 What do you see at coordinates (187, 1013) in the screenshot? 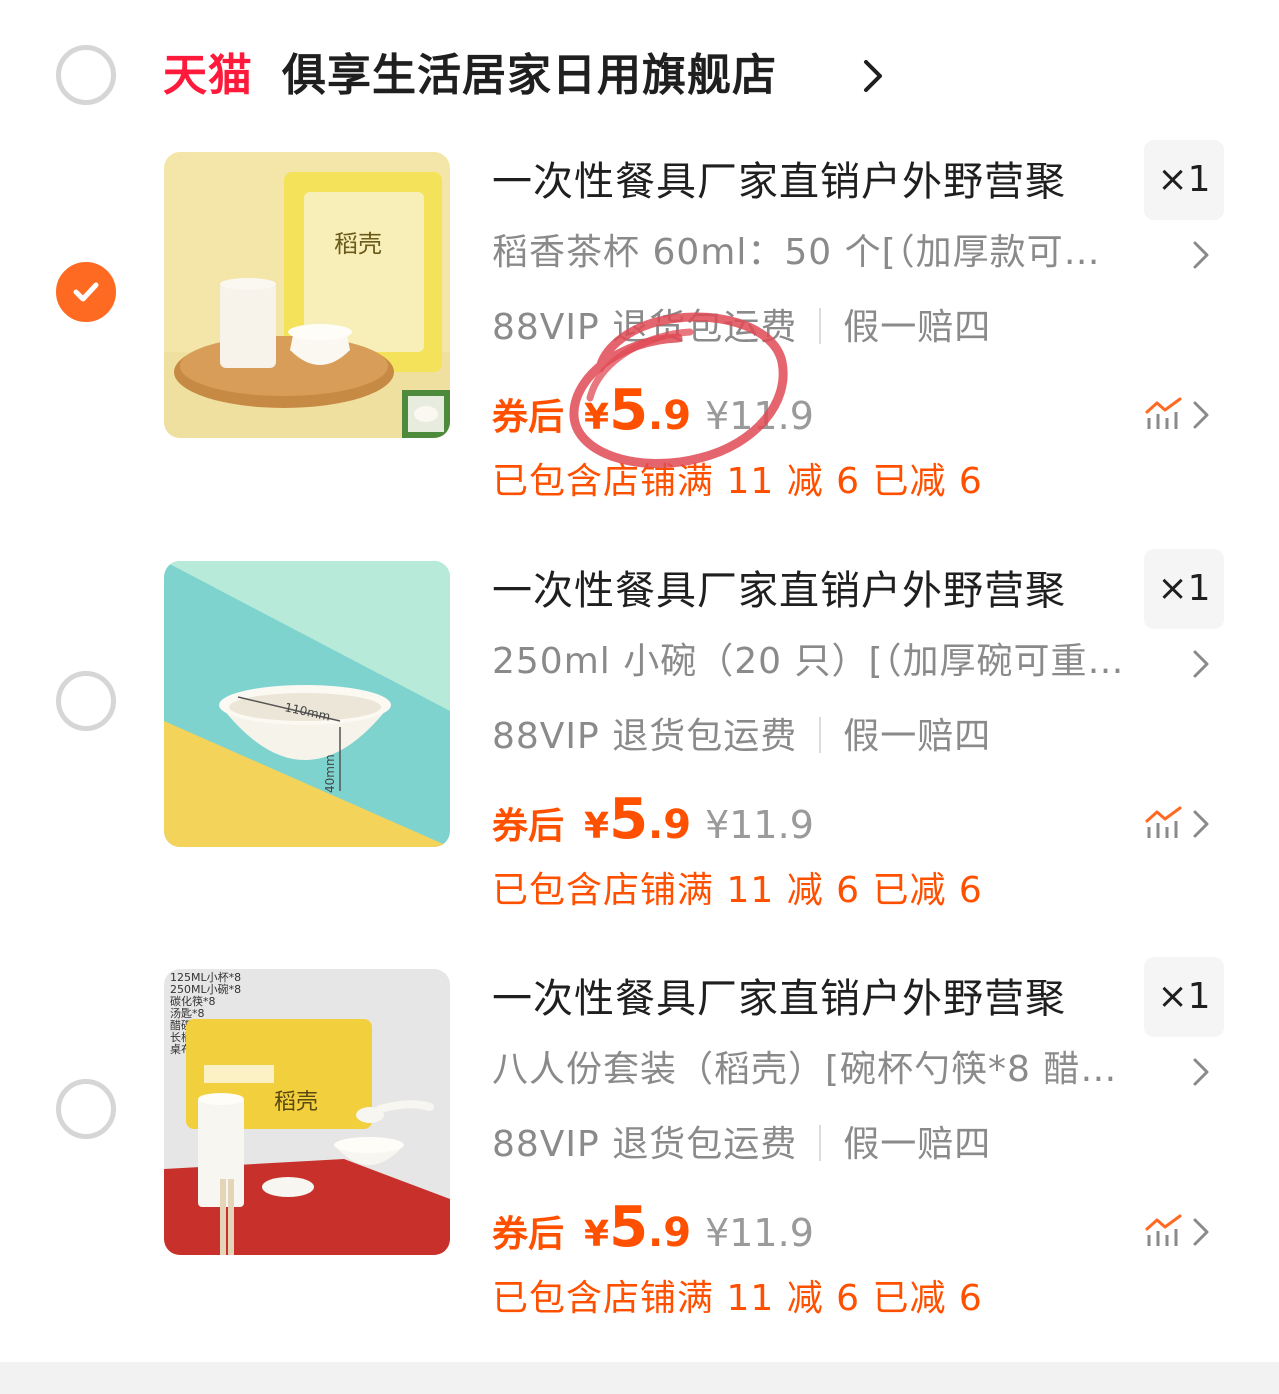
I see `package-list-item: 汤匙*8` at bounding box center [187, 1013].